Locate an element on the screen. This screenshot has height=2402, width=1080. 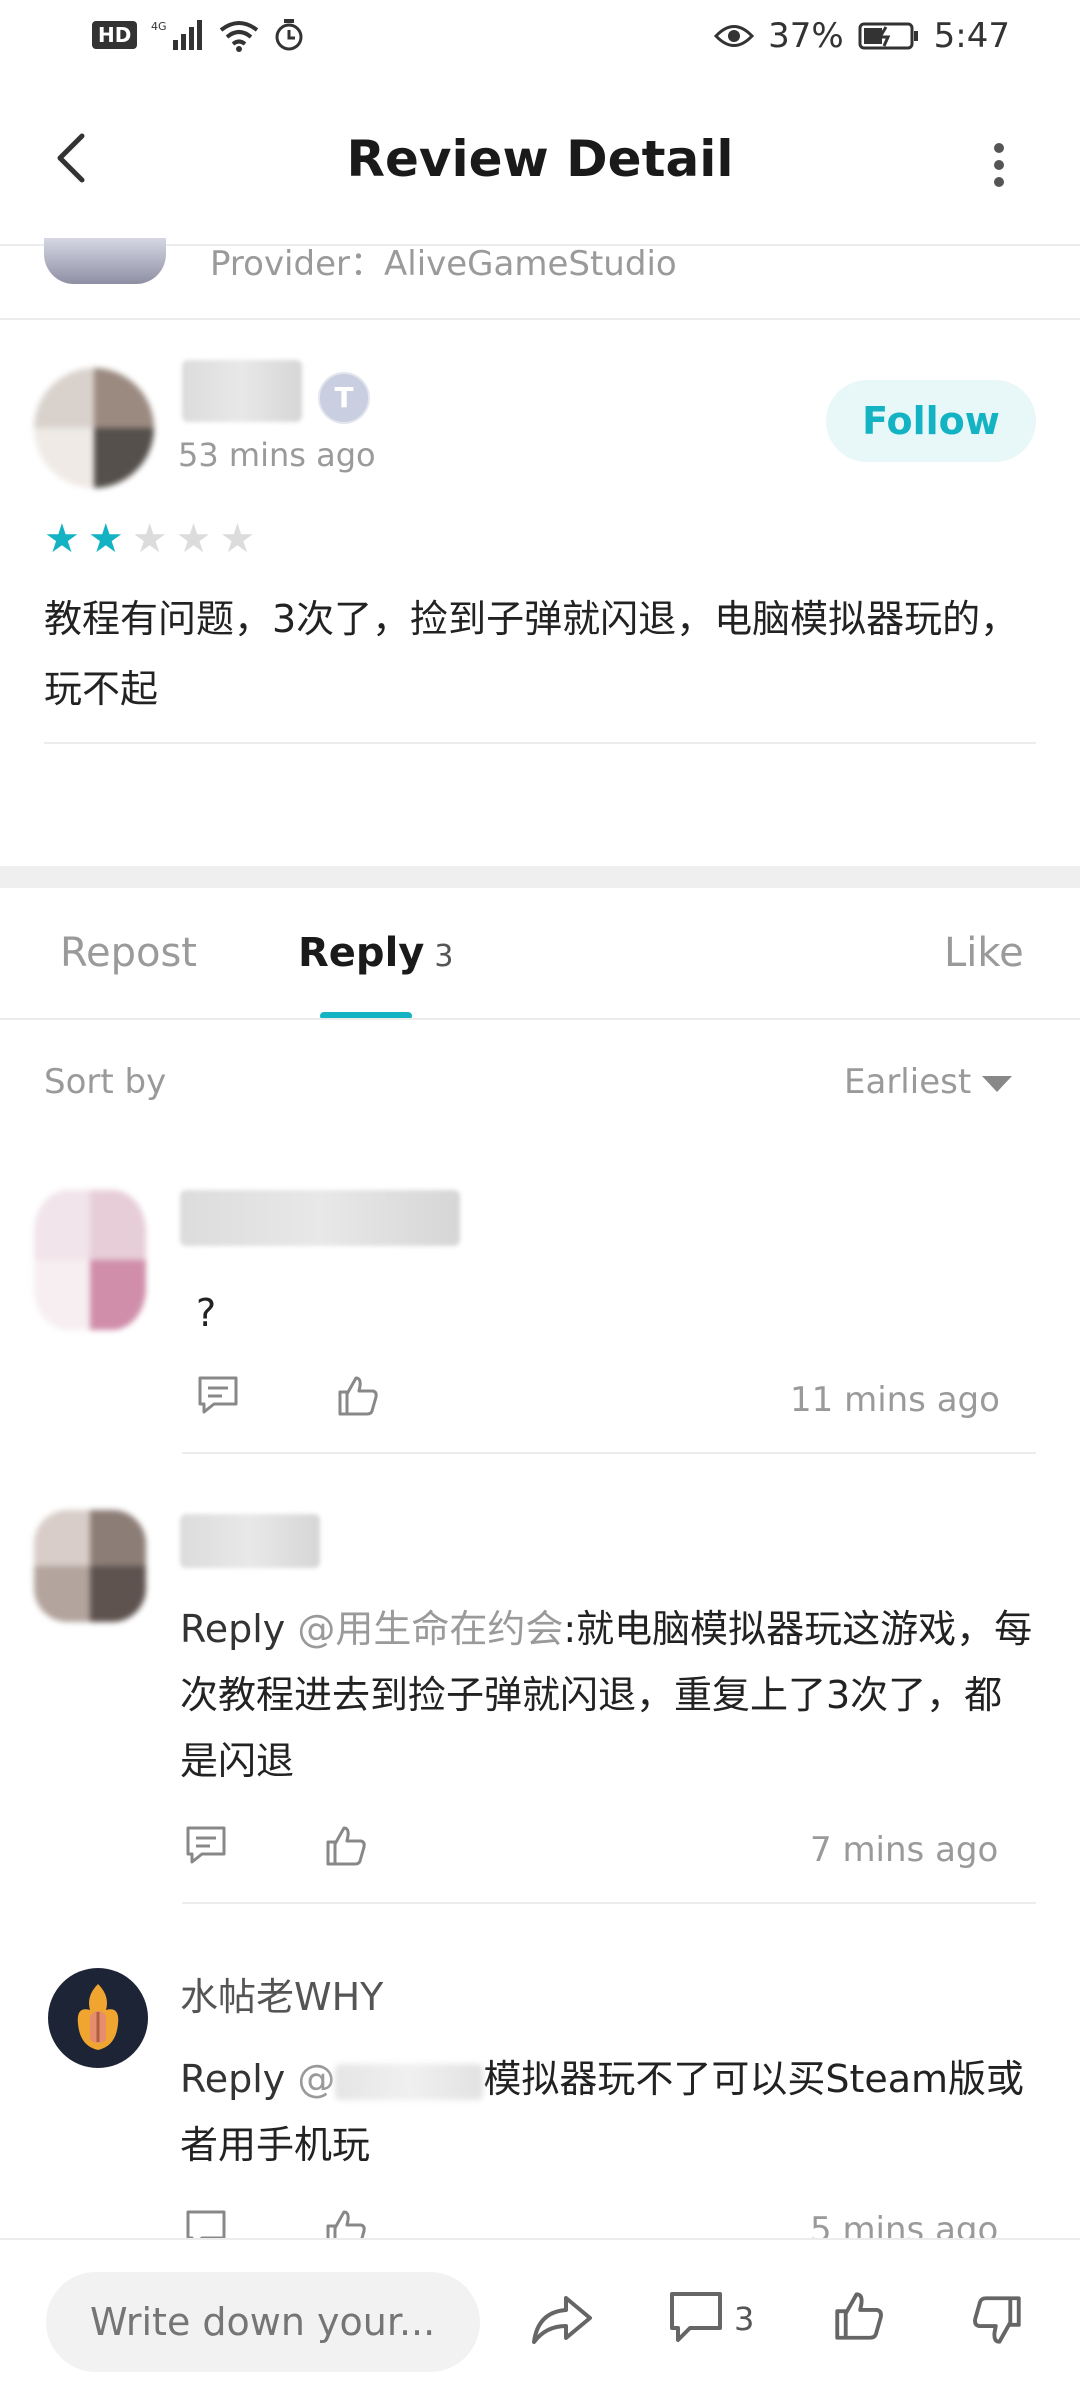
comment-text: Reply @ 模拟器玩不了可以买Steam版或者用手机玩 is located at coordinates (610, 2112).